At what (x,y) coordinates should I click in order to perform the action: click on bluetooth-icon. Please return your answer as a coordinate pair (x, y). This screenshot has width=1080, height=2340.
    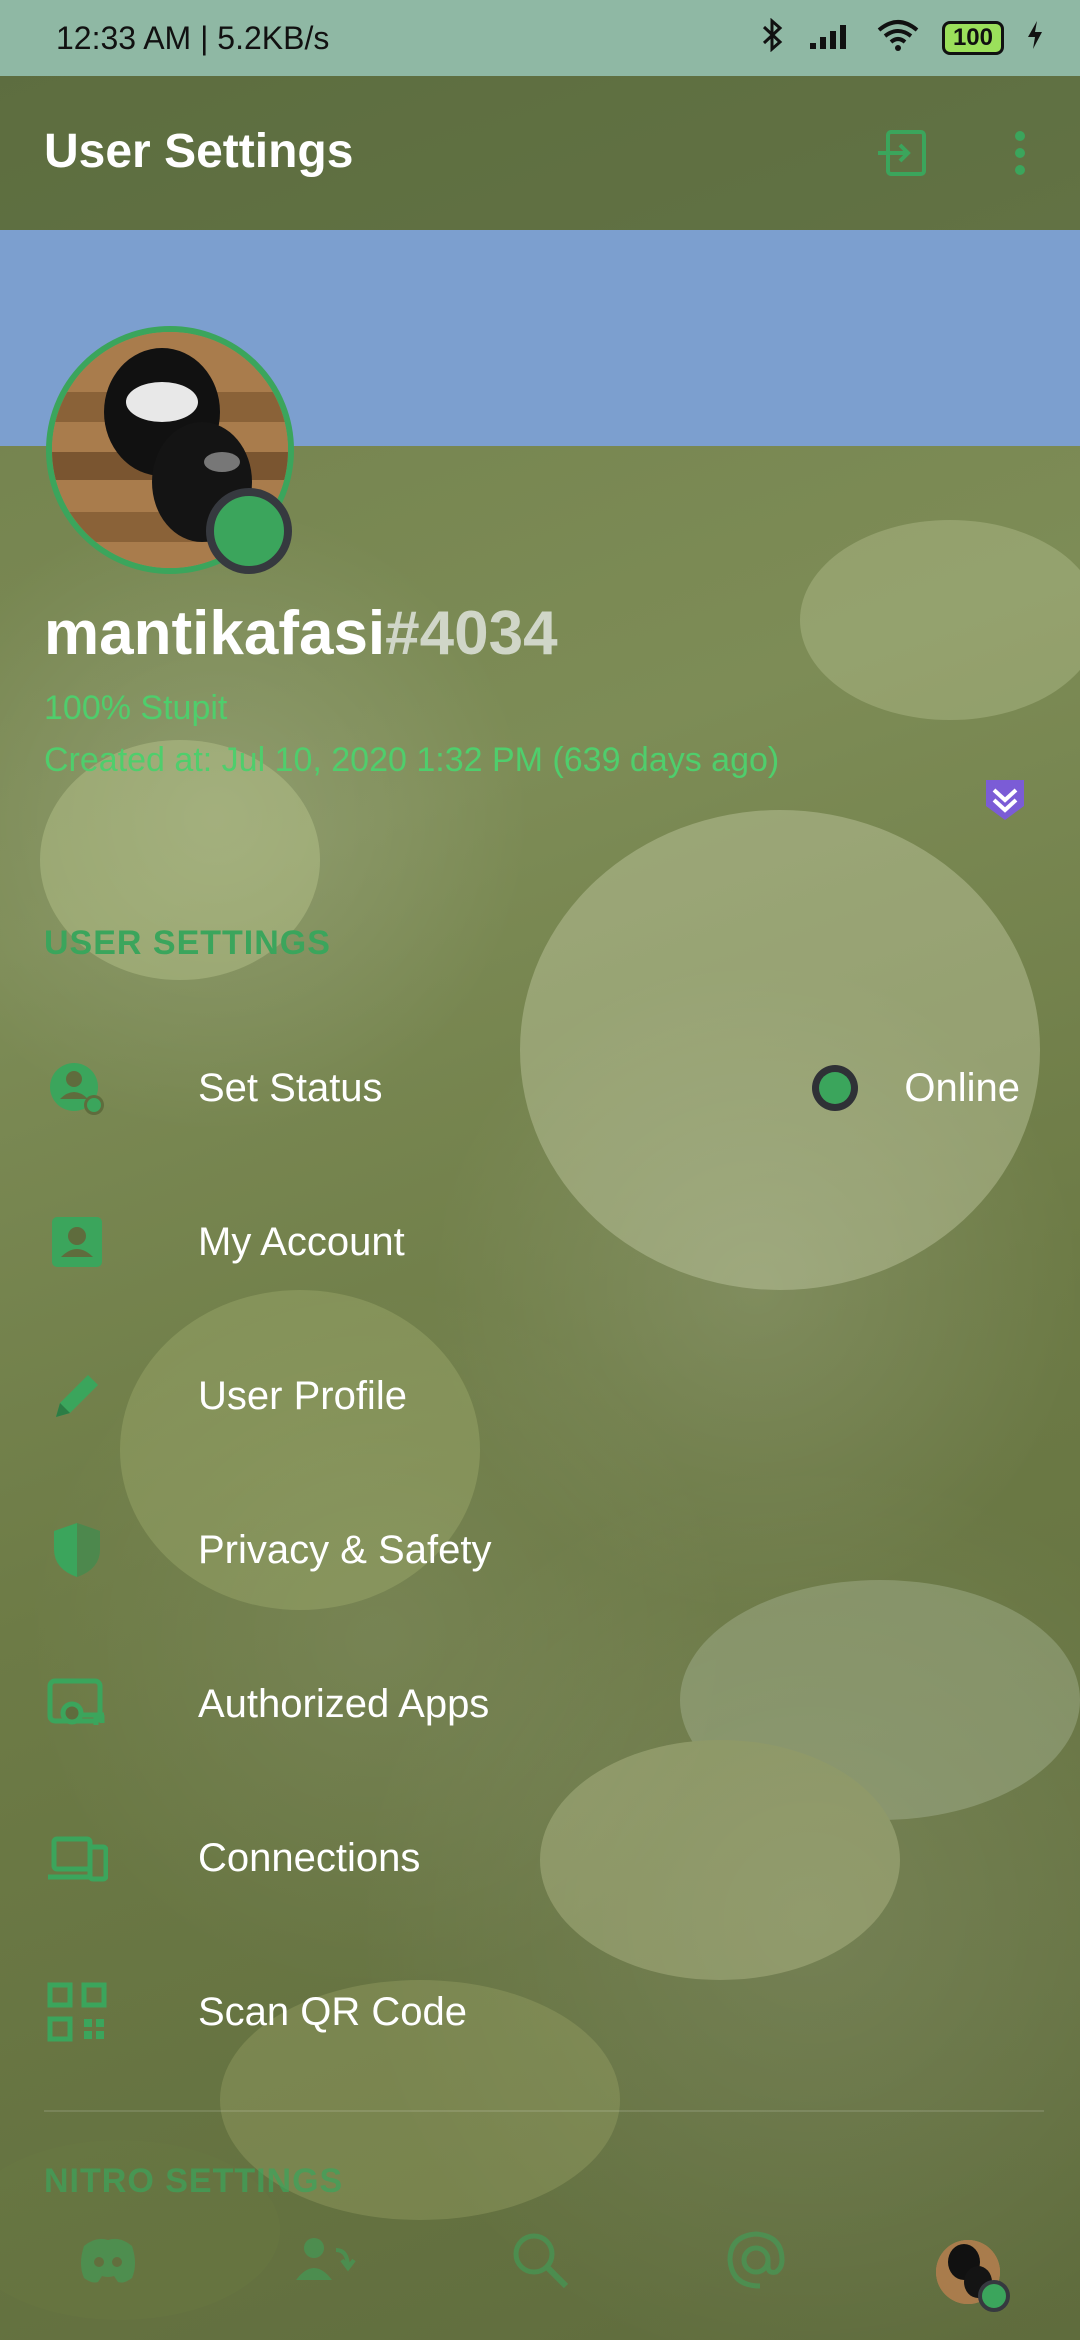
    Looking at the image, I should click on (773, 37).